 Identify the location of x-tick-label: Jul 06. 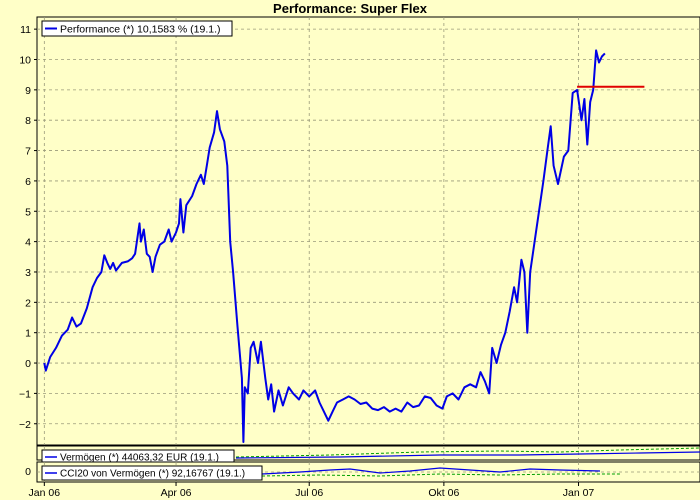
(309, 493).